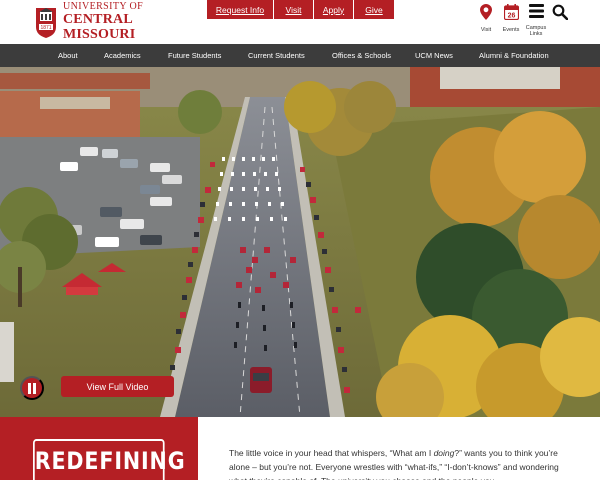  Describe the element at coordinates (536, 13) in the screenshot. I see `menu-icon` at that location.